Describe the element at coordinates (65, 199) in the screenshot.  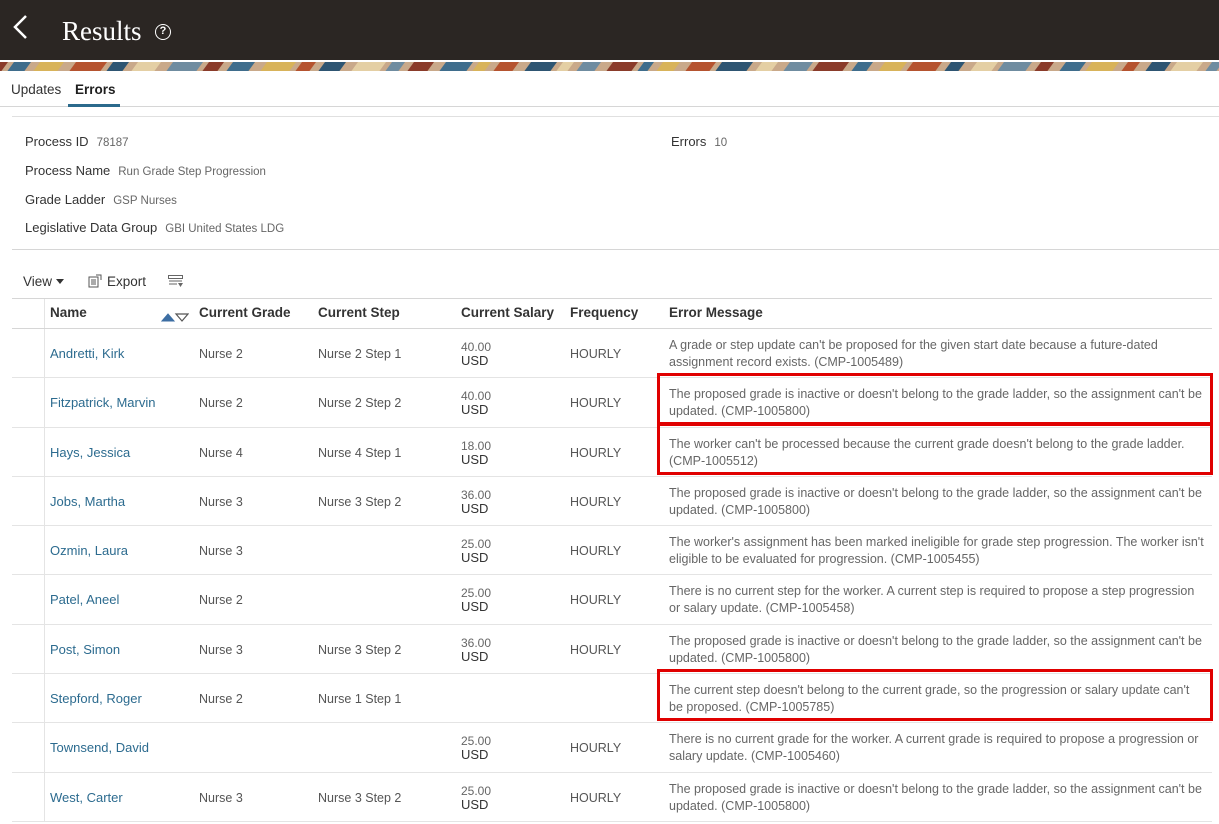
I see `grade-ladder-label: Grade Ladder` at that location.